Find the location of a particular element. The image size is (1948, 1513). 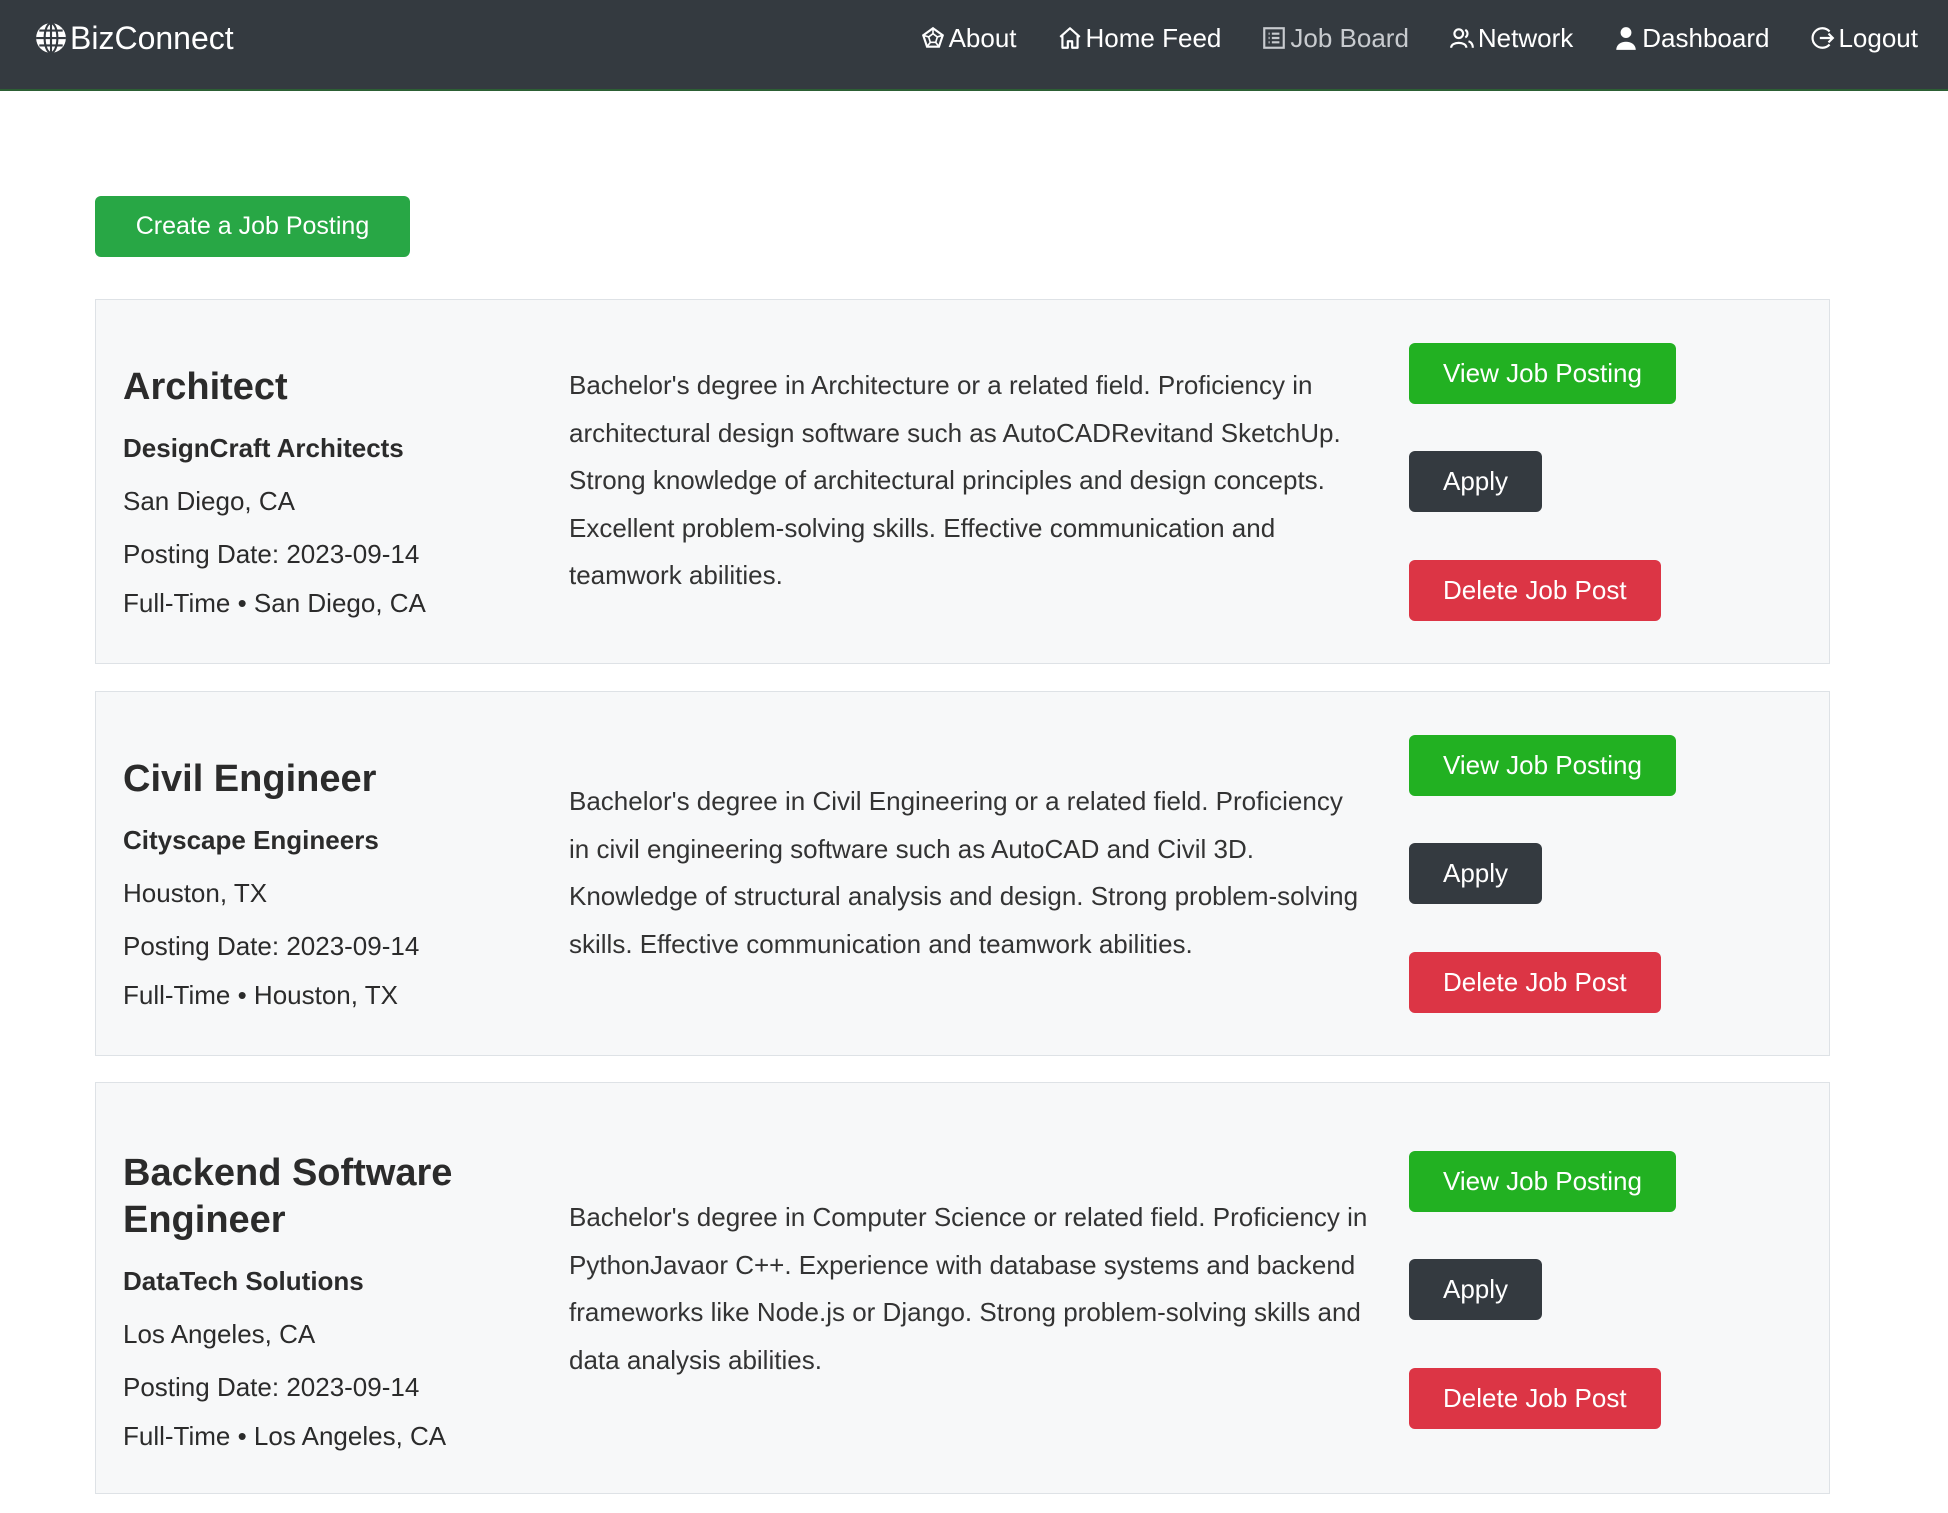

job-title: Backend Software Engineer is located at coordinates (288, 1196).